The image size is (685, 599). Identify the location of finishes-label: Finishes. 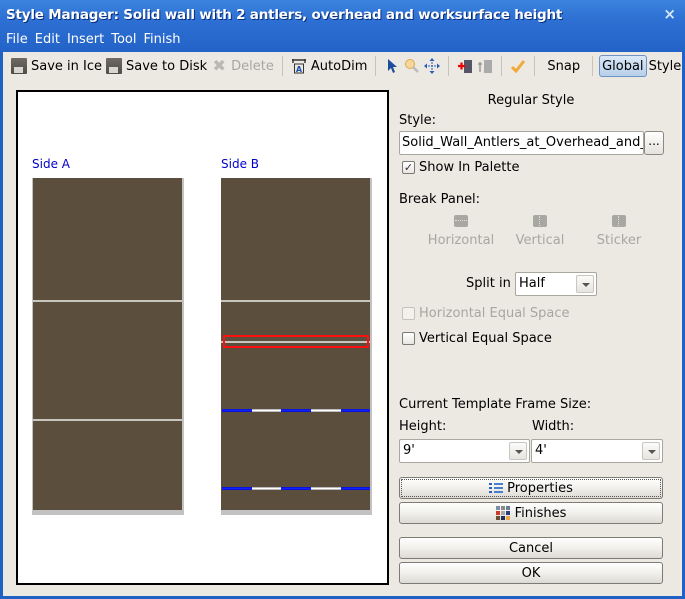
(540, 513).